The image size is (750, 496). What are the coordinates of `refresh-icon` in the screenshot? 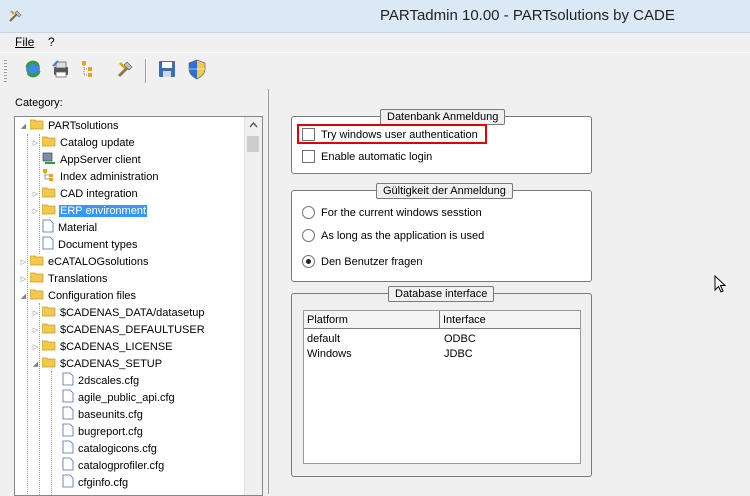 It's located at (33, 70).